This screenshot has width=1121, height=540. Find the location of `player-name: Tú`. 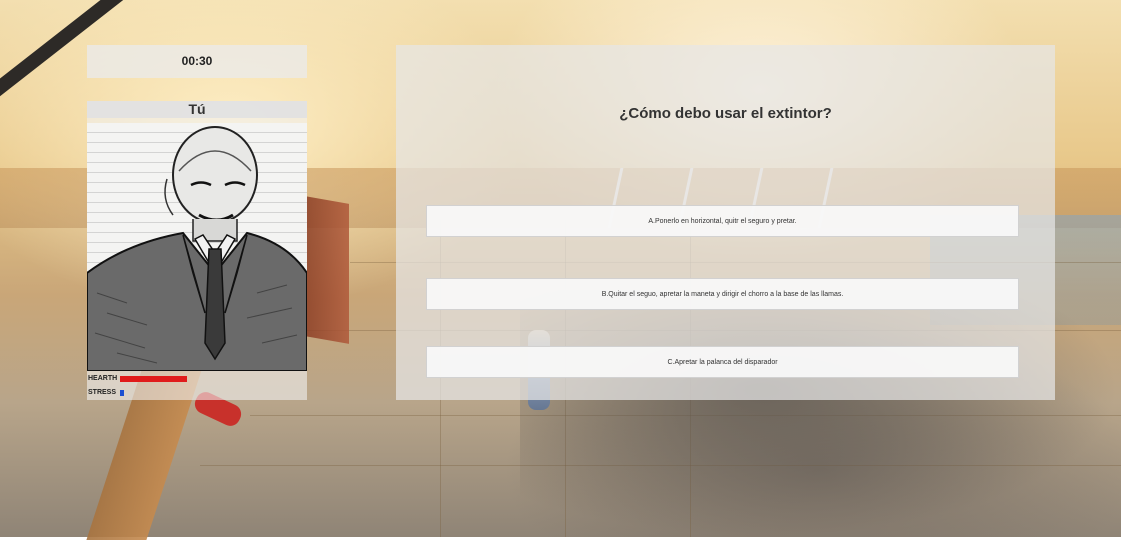

player-name: Tú is located at coordinates (197, 109).